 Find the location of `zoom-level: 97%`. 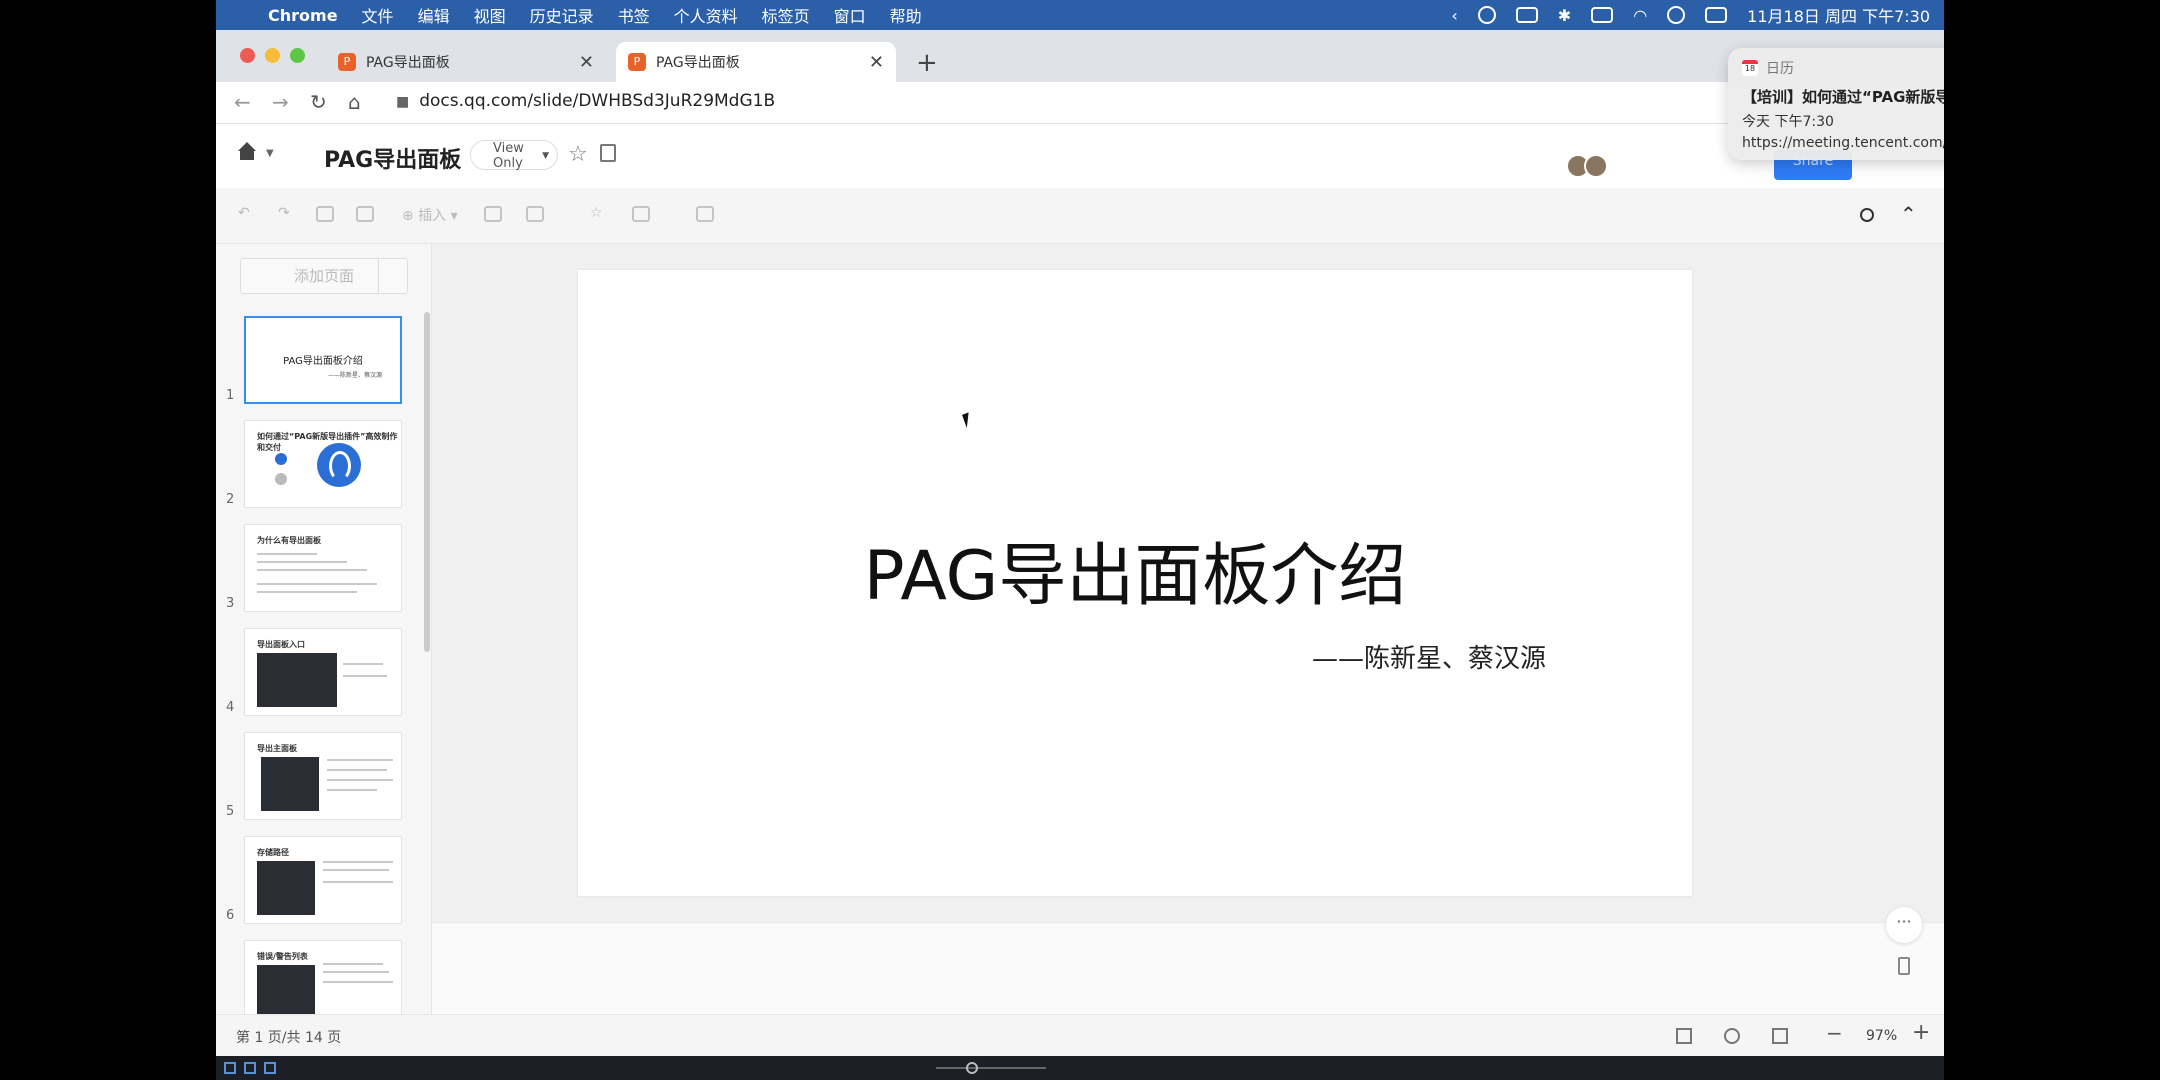

zoom-level: 97% is located at coordinates (1881, 1036).